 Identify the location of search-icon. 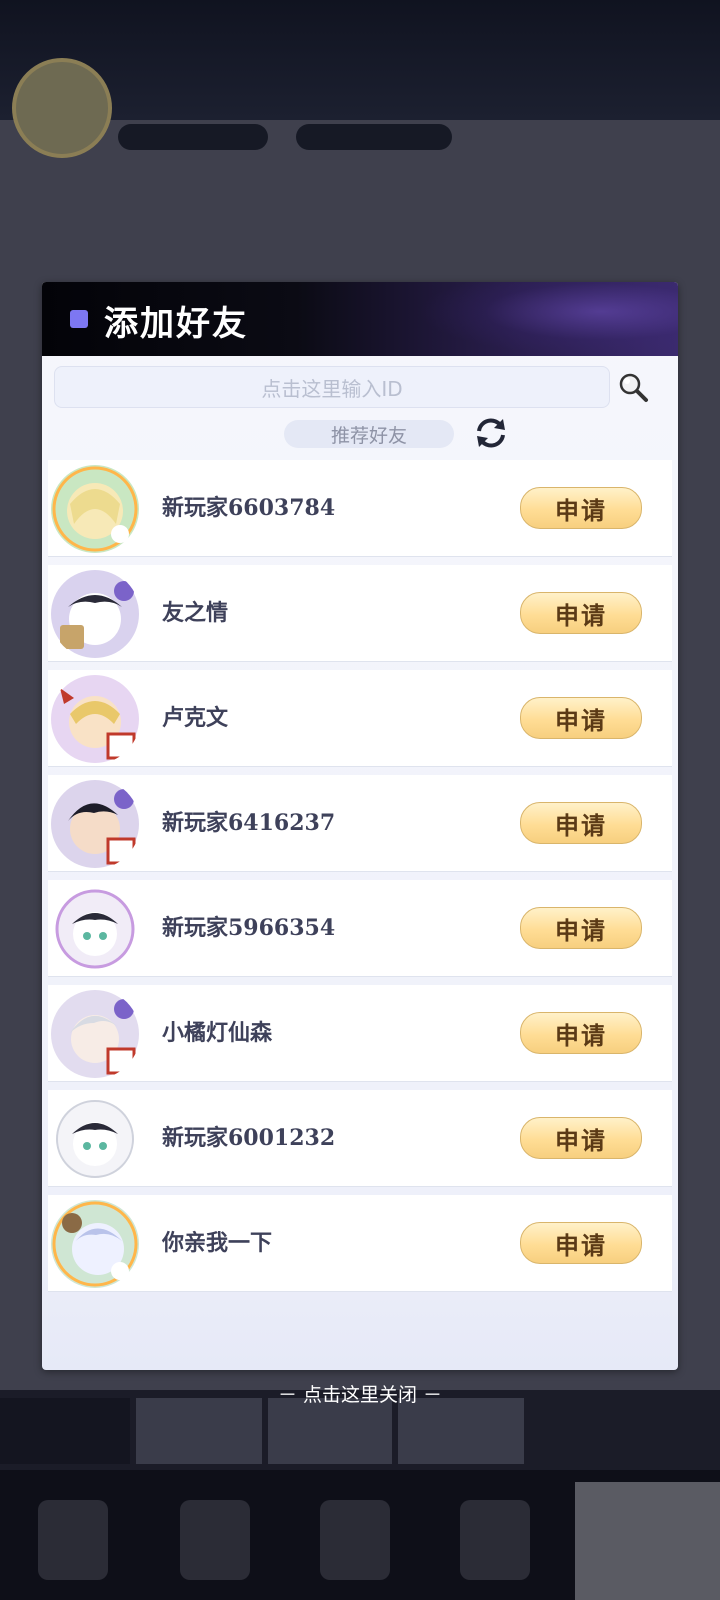
(633, 387).